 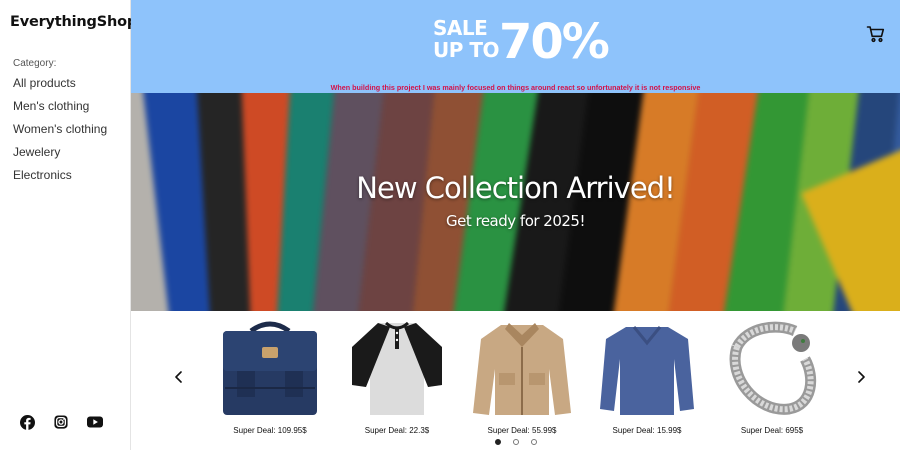 What do you see at coordinates (270, 430) in the screenshot?
I see `product-price: Super Deal: 109.95$` at bounding box center [270, 430].